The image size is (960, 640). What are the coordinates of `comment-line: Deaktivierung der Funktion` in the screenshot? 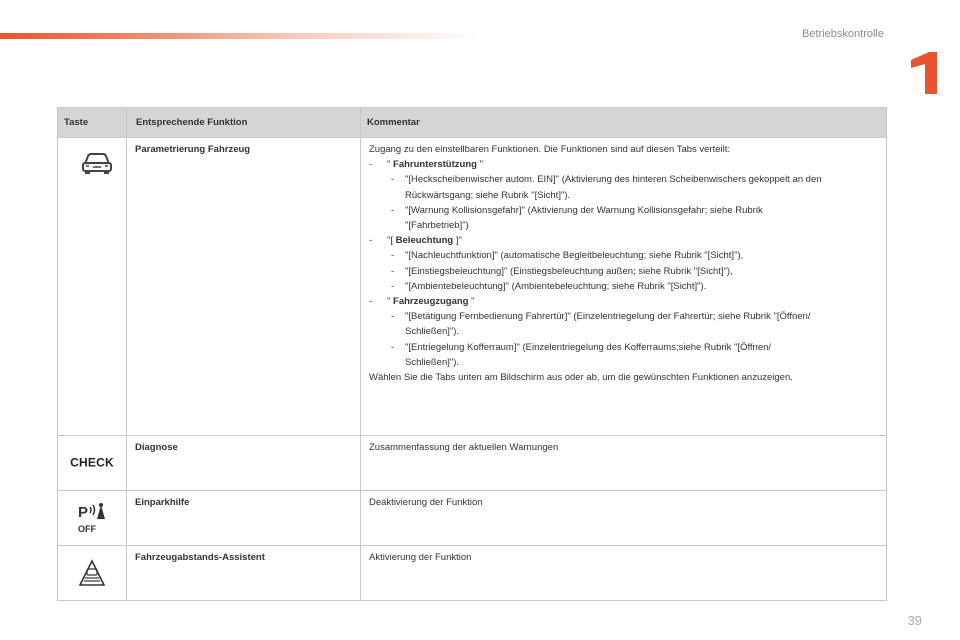 It's located at (426, 502).